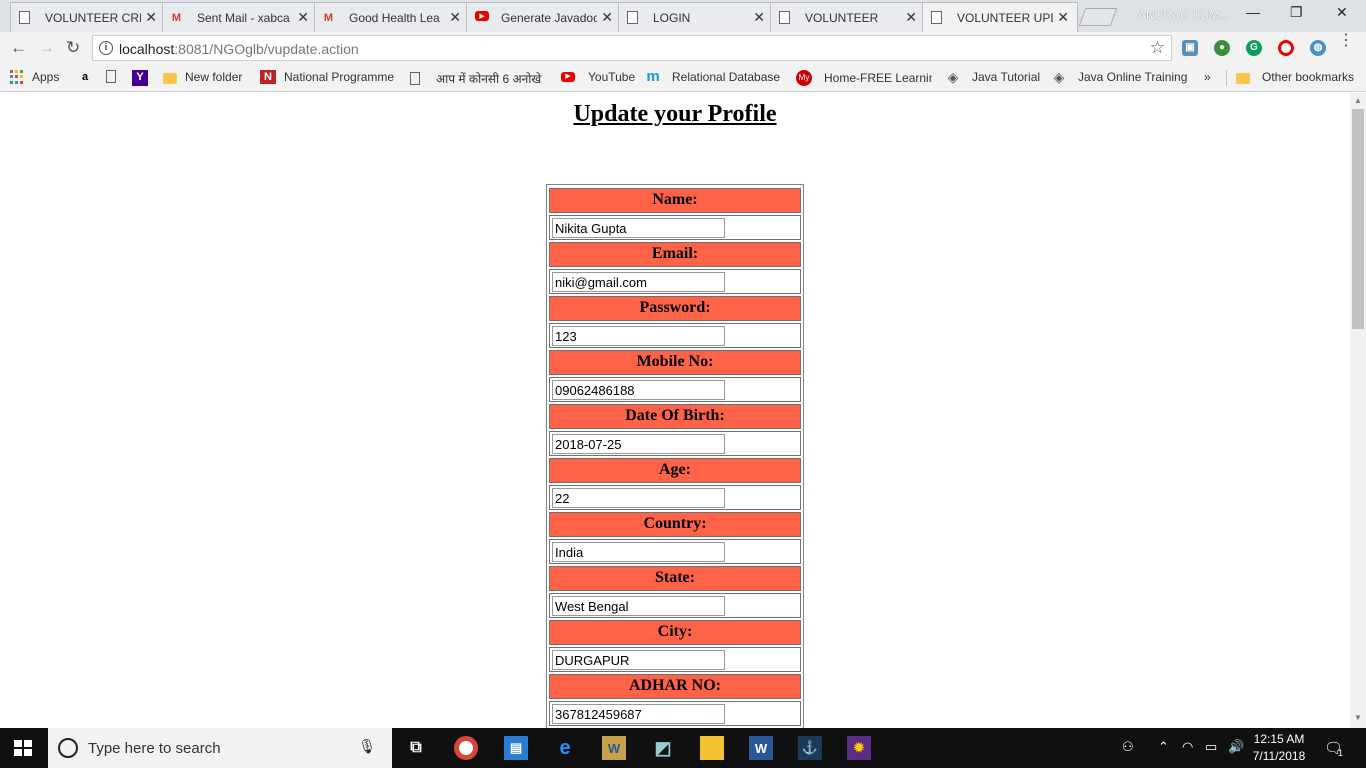  Describe the element at coordinates (466, 748) in the screenshot. I see `chrome-icon` at that location.